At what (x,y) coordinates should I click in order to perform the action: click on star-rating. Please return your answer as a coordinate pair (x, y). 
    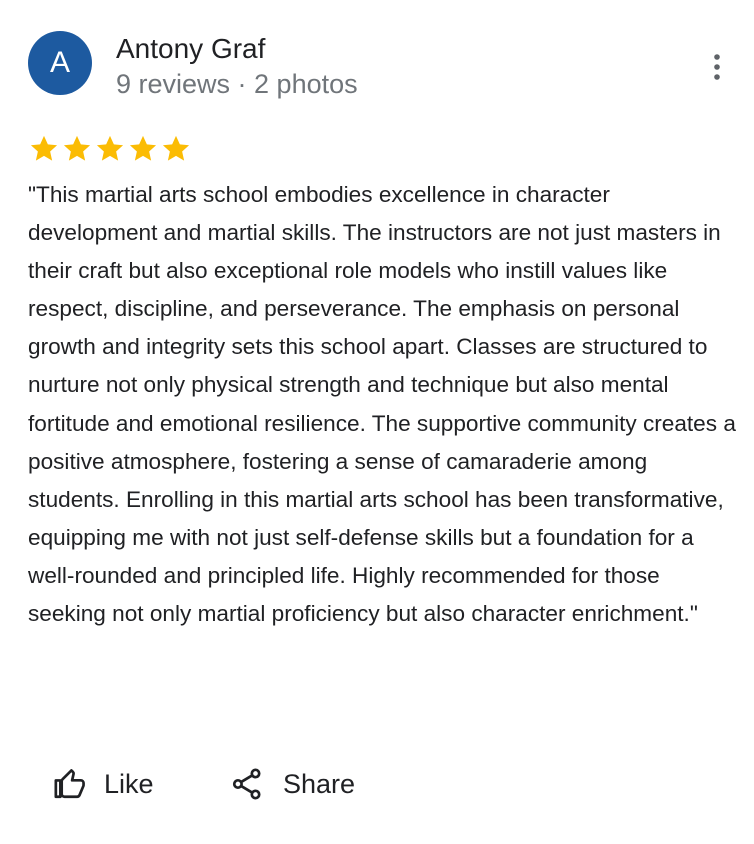
    Looking at the image, I should click on (110, 149).